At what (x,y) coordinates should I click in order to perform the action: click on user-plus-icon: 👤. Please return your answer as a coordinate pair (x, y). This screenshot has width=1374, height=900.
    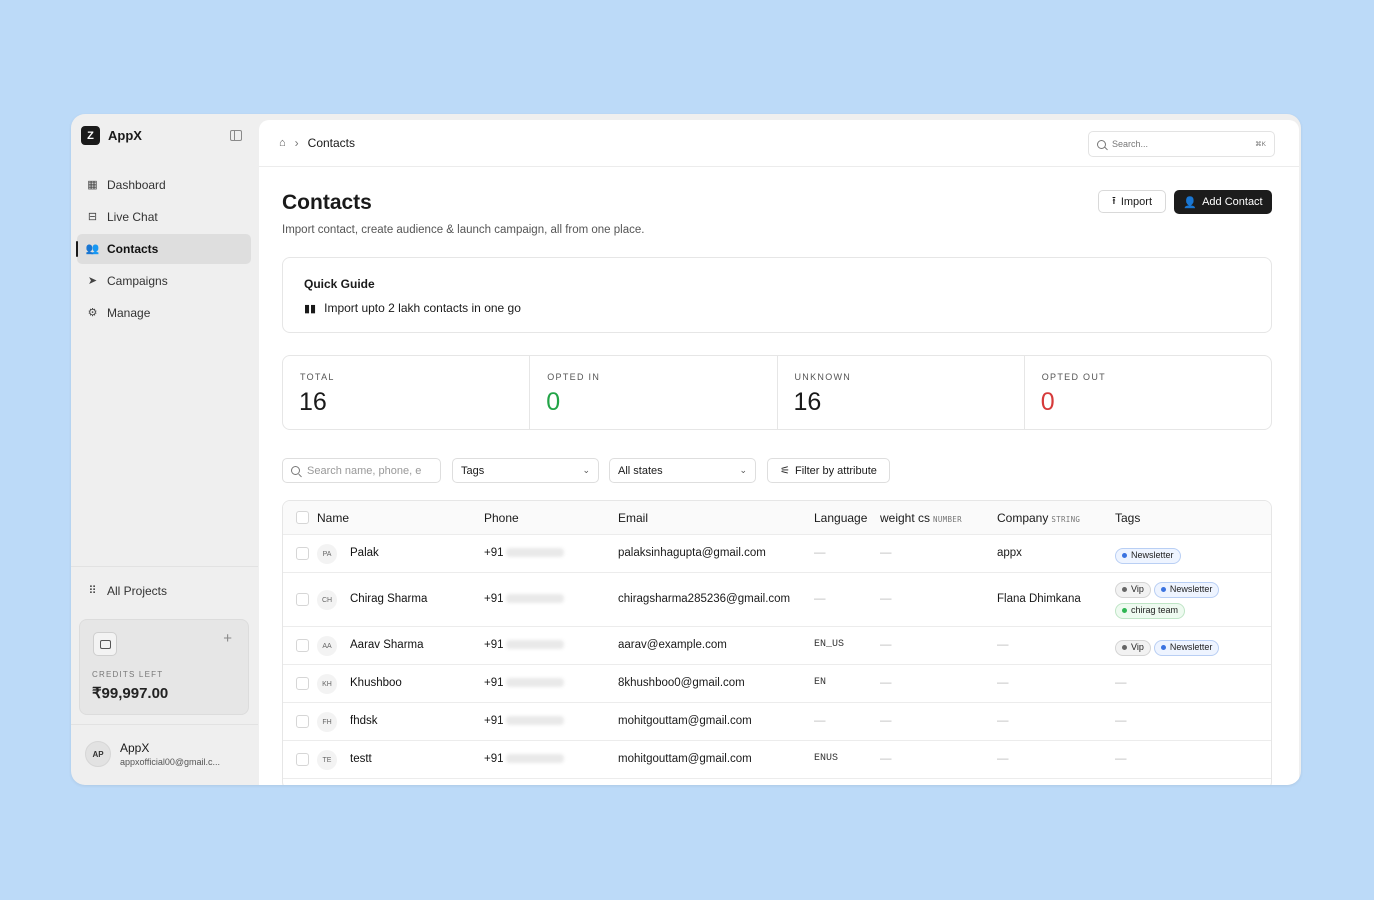
    Looking at the image, I should click on (1190, 202).